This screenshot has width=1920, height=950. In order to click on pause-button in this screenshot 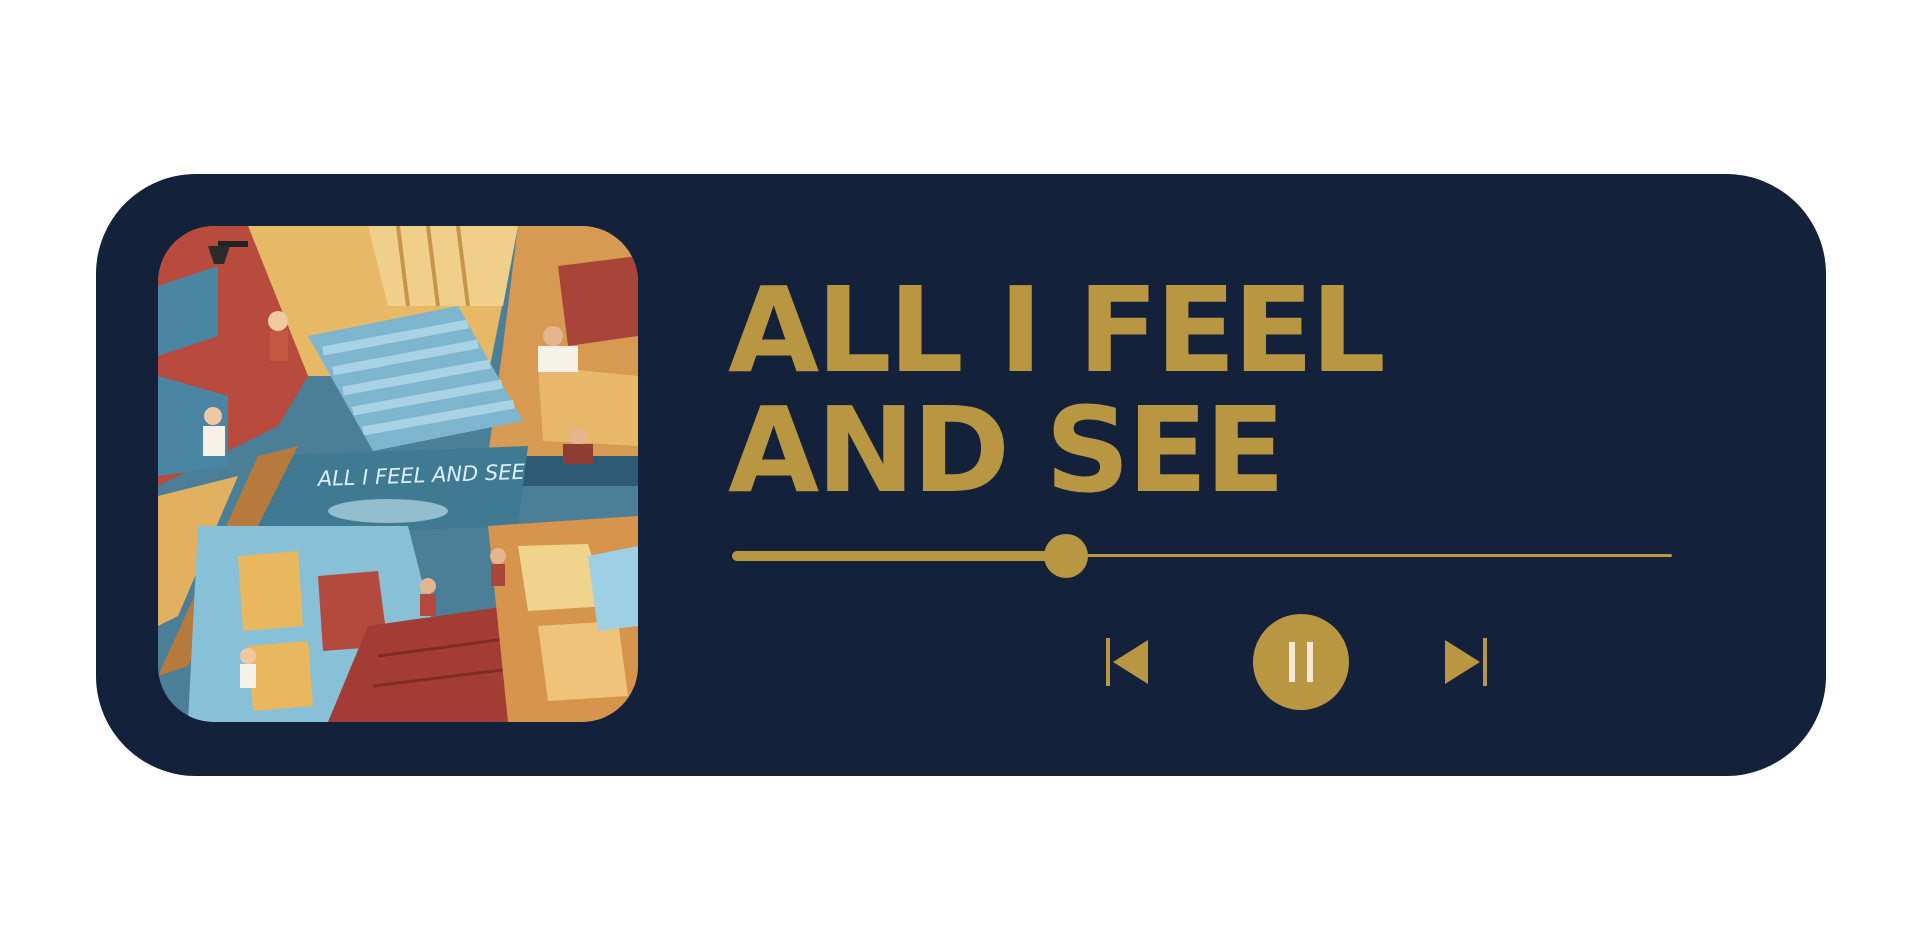, I will do `click(1301, 662)`.